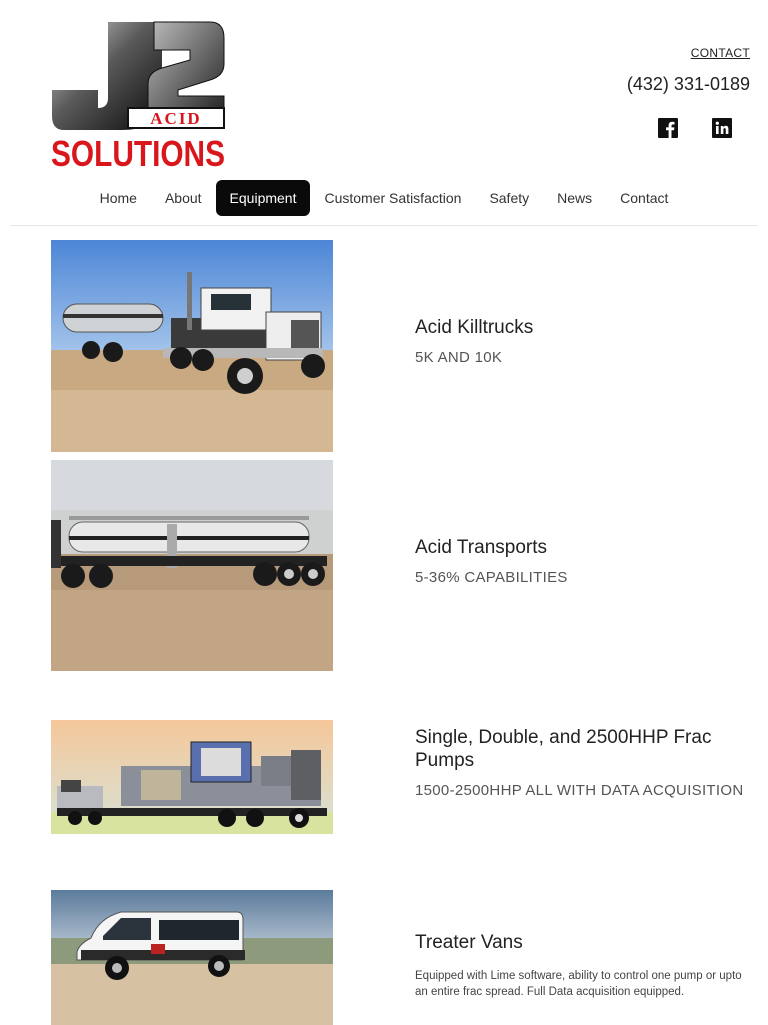 The height and width of the screenshot is (1025, 768). I want to click on equipment-subtitle: 5-36% CAPABILITIES, so click(491, 577).